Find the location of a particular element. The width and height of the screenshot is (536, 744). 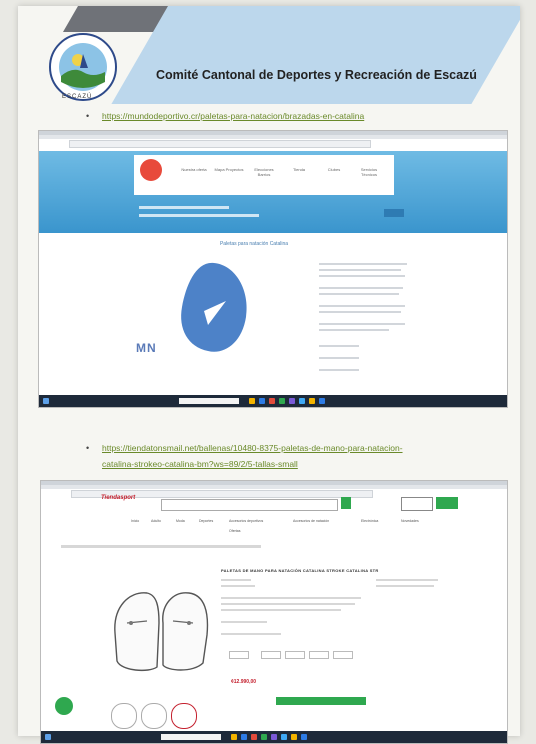

menu-item: Electrónica is located at coordinates (370, 521).